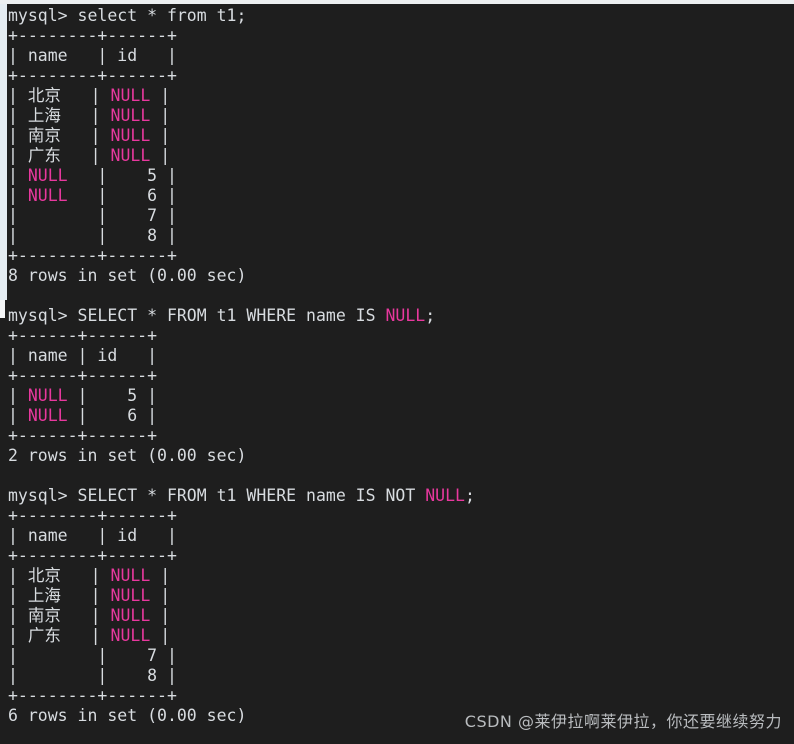 Image resolution: width=794 pixels, height=744 pixels. What do you see at coordinates (623, 721) in the screenshot?
I see `watermark-text: CSDN @莱伊拉啊莱伊拉，你还要继续努力` at bounding box center [623, 721].